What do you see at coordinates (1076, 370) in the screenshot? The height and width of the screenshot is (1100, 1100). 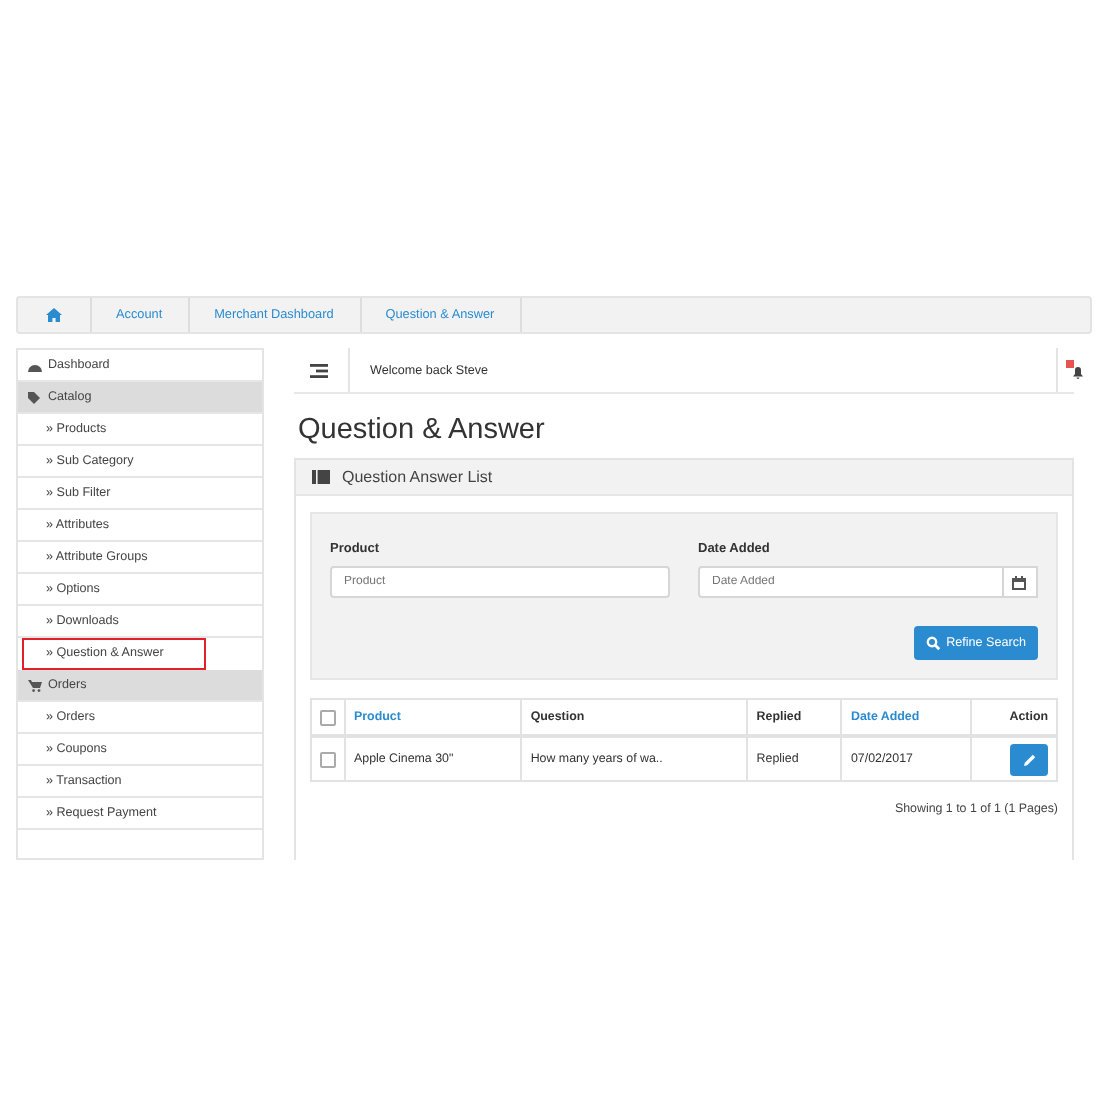 I see `notification-bell-icon` at bounding box center [1076, 370].